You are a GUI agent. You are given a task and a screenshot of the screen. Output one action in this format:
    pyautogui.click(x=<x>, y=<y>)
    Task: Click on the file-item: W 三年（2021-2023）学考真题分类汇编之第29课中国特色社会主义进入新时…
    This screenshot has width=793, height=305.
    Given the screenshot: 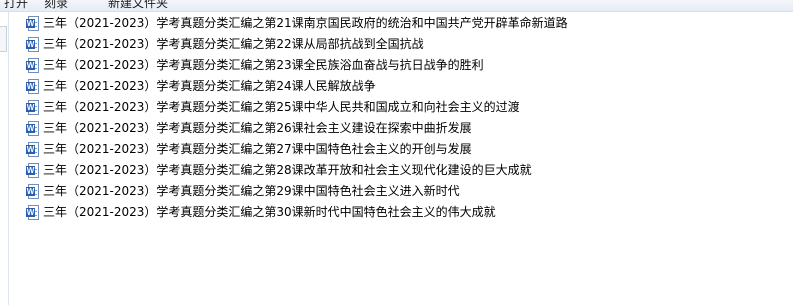 What is the action you would take?
    pyautogui.click(x=406, y=191)
    